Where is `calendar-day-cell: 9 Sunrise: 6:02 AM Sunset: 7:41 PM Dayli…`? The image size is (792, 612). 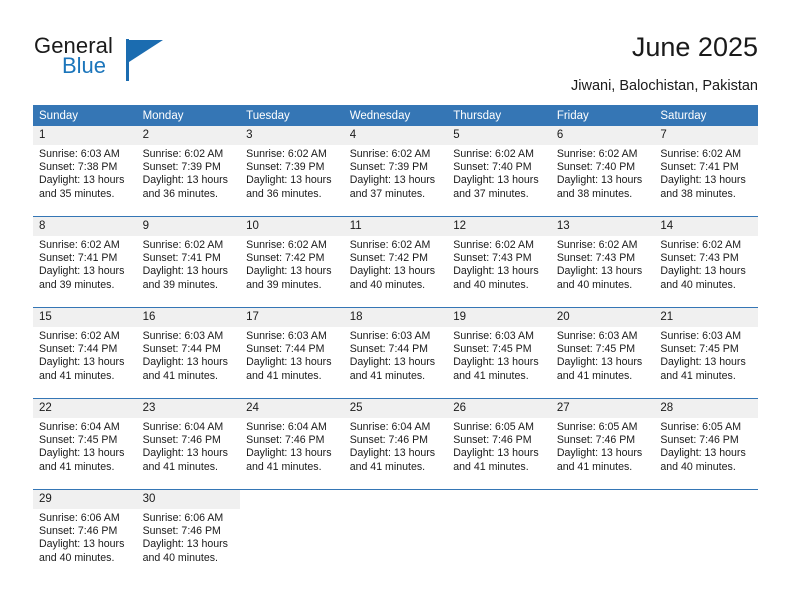
calendar-day-cell: 9 Sunrise: 6:02 AM Sunset: 7:41 PM Dayli… is located at coordinates (188, 262).